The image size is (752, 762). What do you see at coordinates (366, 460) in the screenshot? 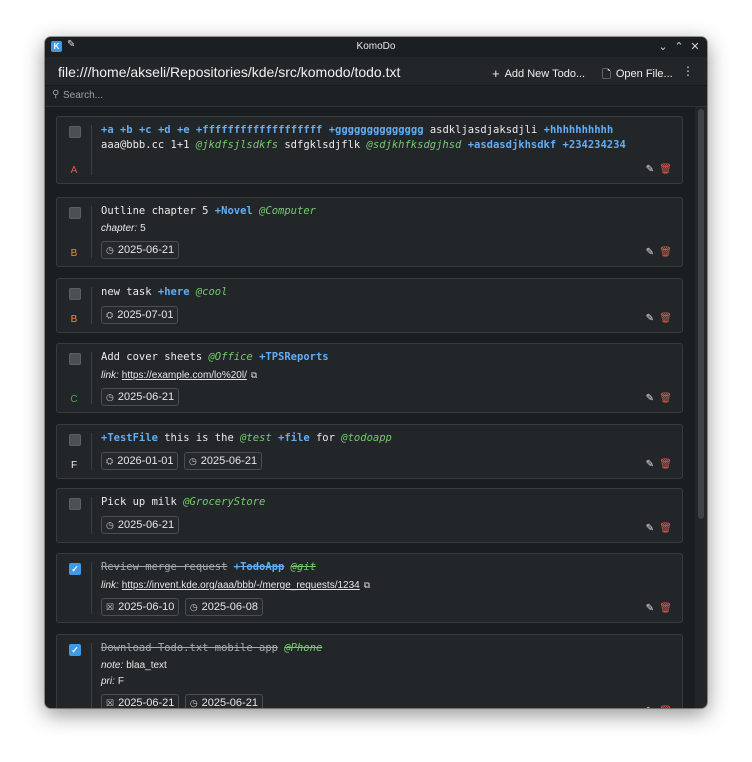
I see `date-chips: ⛭ 2026-01-01 ◷ 2025-06-21` at bounding box center [366, 460].